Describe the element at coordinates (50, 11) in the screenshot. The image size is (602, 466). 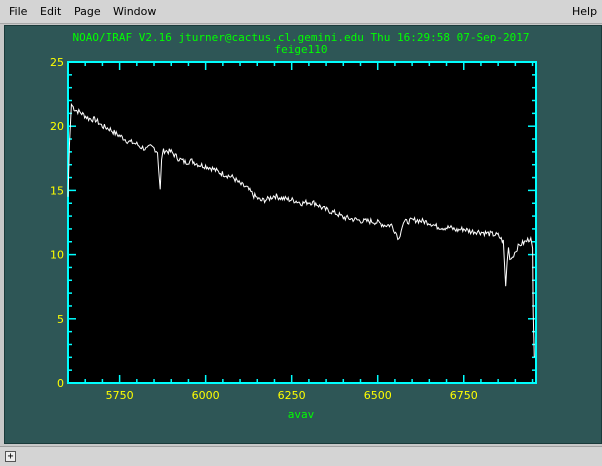
I see `menu-edit: Edit` at that location.